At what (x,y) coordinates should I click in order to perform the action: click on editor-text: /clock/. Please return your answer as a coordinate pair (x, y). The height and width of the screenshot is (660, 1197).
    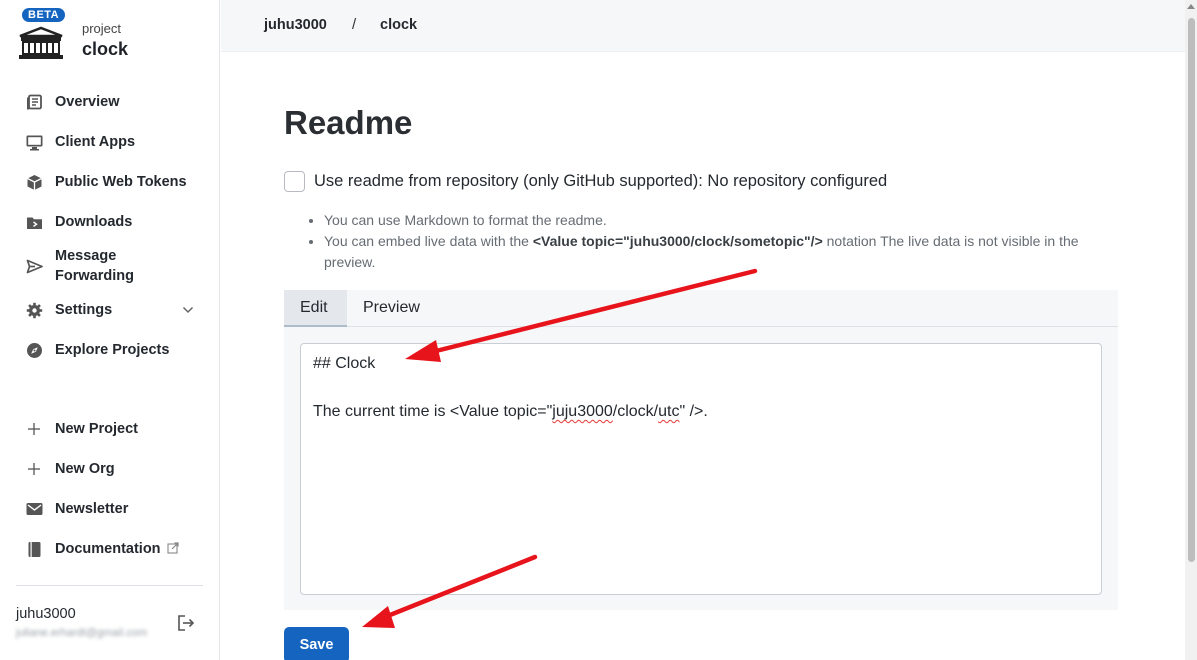
    Looking at the image, I should click on (635, 411).